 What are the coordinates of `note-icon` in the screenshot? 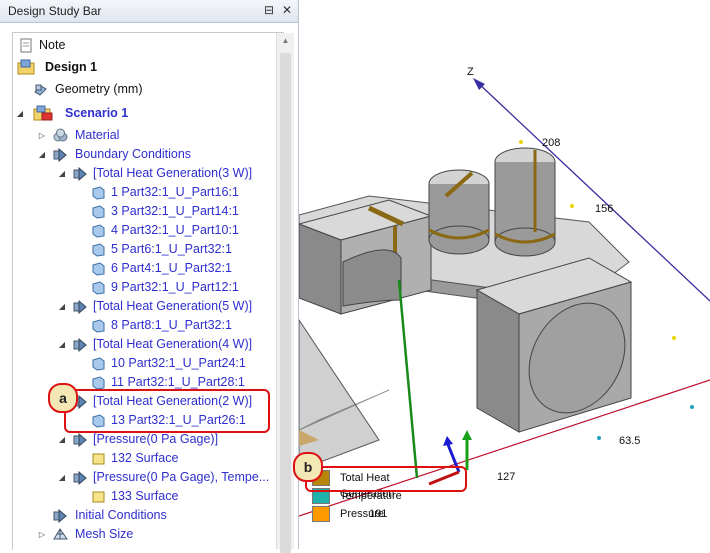 It's located at (26, 45).